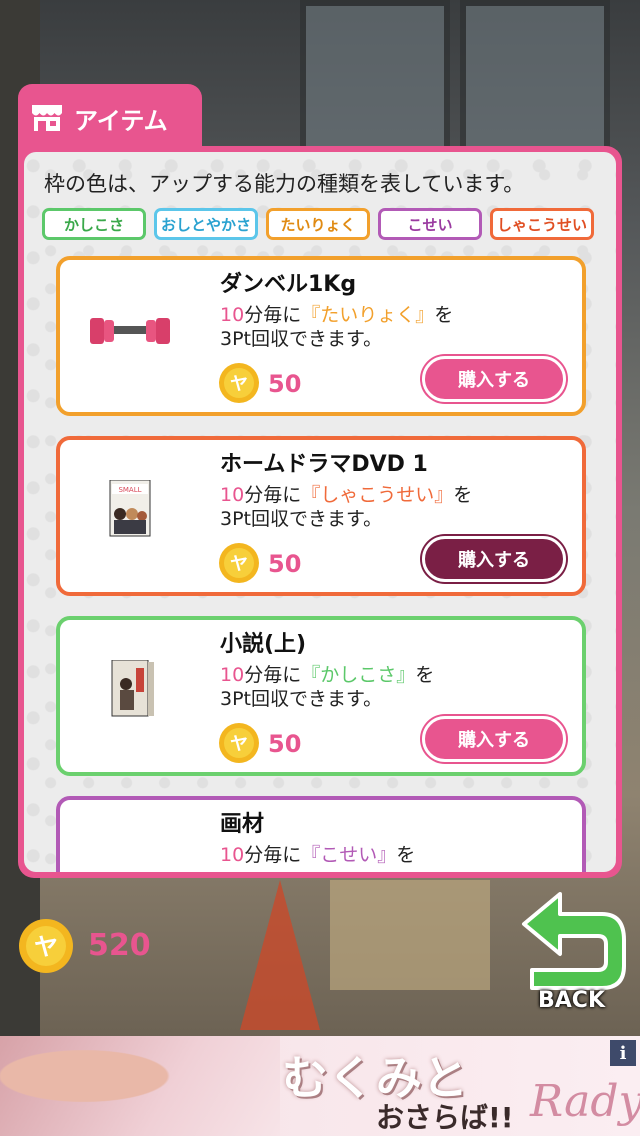 The image size is (640, 1136). Describe the element at coordinates (130, 856) in the screenshot. I see `art-supplies-icon` at that location.